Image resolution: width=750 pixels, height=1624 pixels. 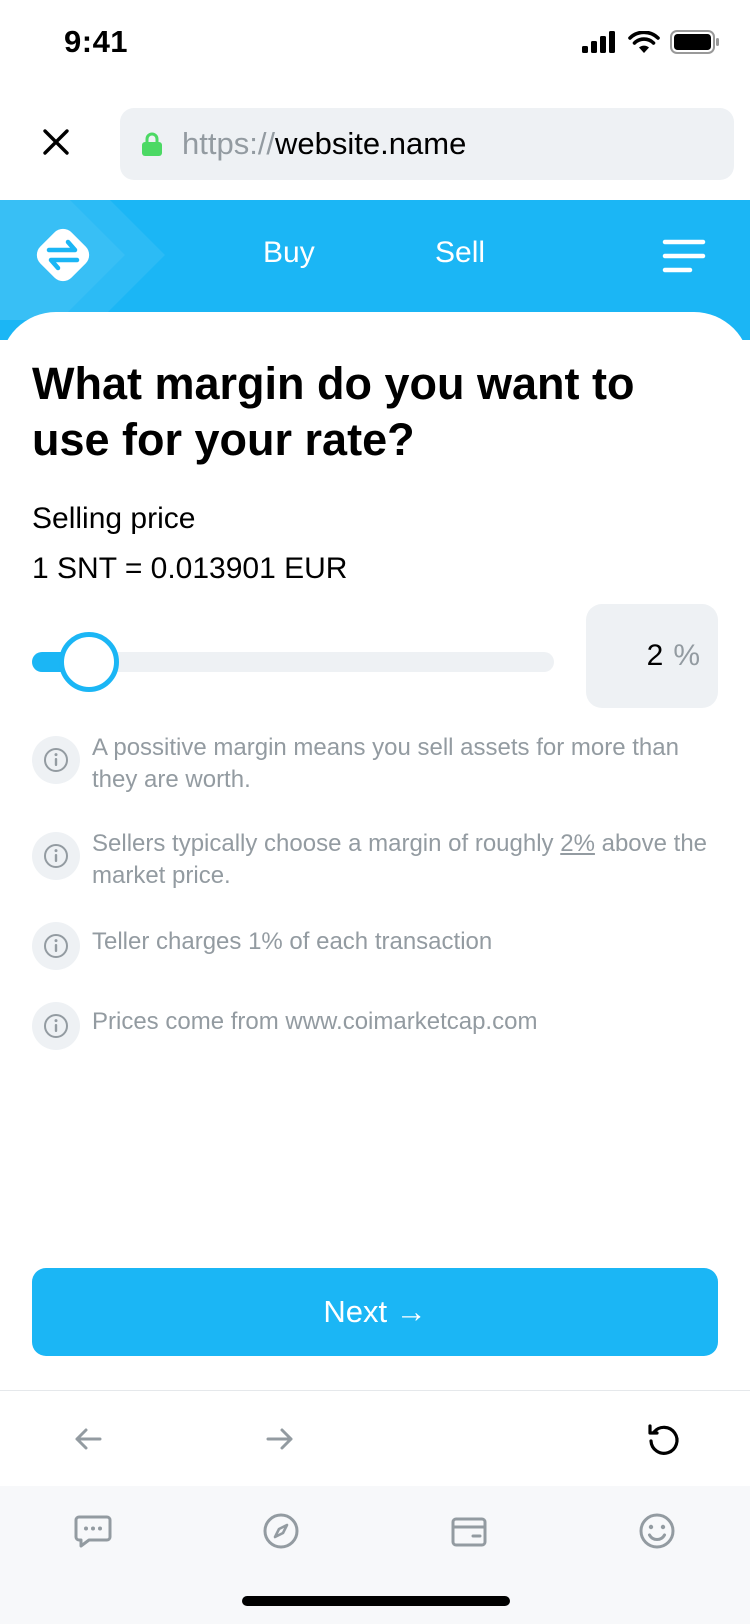 I want to click on wifi-icon, so click(x=644, y=42).